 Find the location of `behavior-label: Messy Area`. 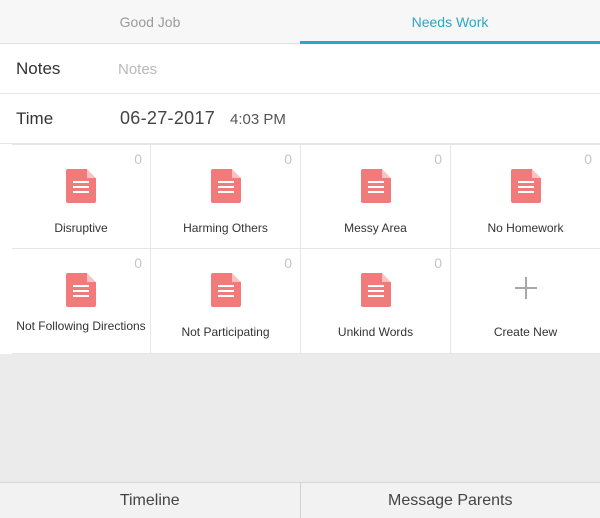

behavior-label: Messy Area is located at coordinates (375, 228).